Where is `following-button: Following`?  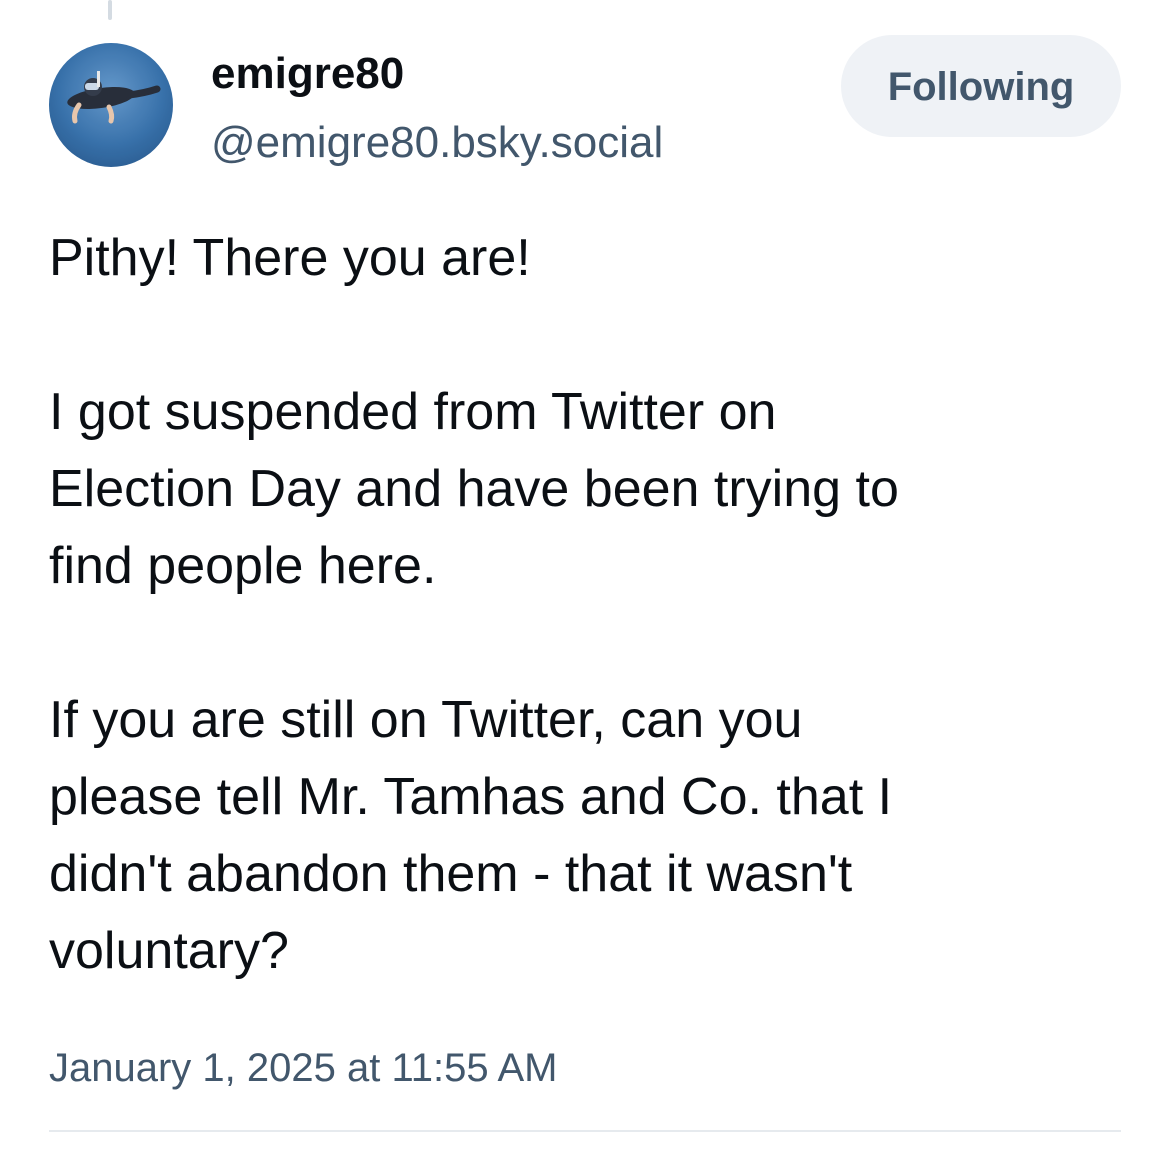
following-button: Following is located at coordinates (981, 86).